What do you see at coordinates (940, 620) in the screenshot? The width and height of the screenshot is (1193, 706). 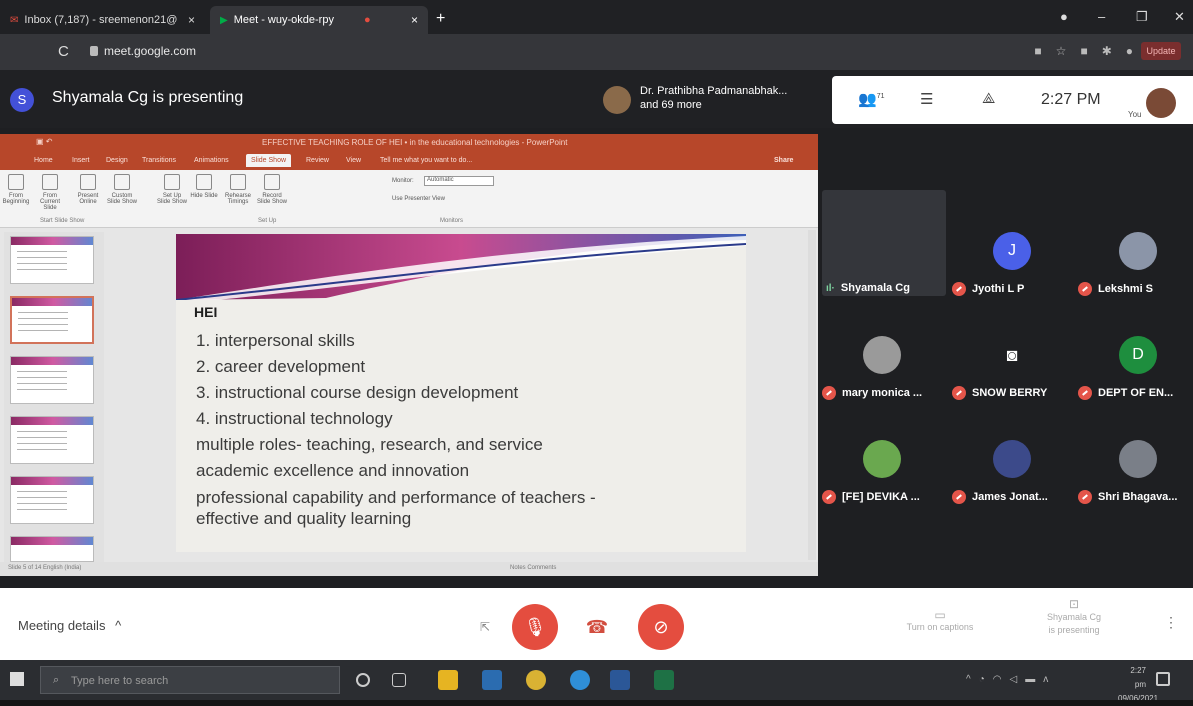 I see `captions-button: ▭ Turn on captions` at bounding box center [940, 620].